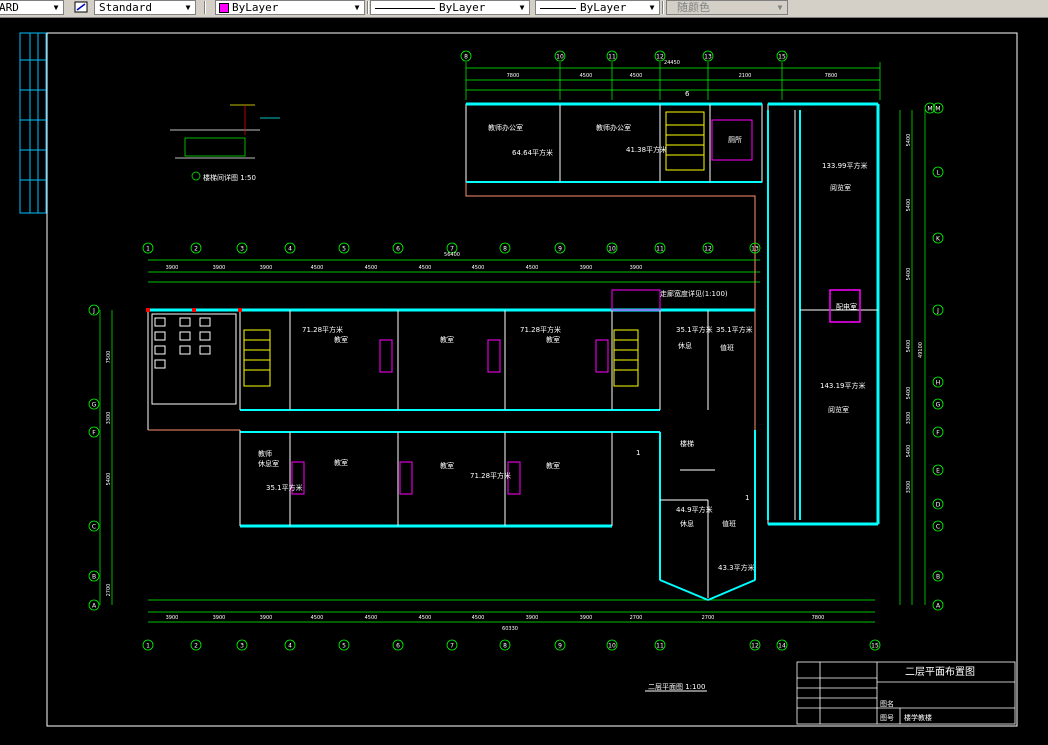  What do you see at coordinates (887, 718) in the screenshot?
I see `title-block-label: 图号` at bounding box center [887, 718].